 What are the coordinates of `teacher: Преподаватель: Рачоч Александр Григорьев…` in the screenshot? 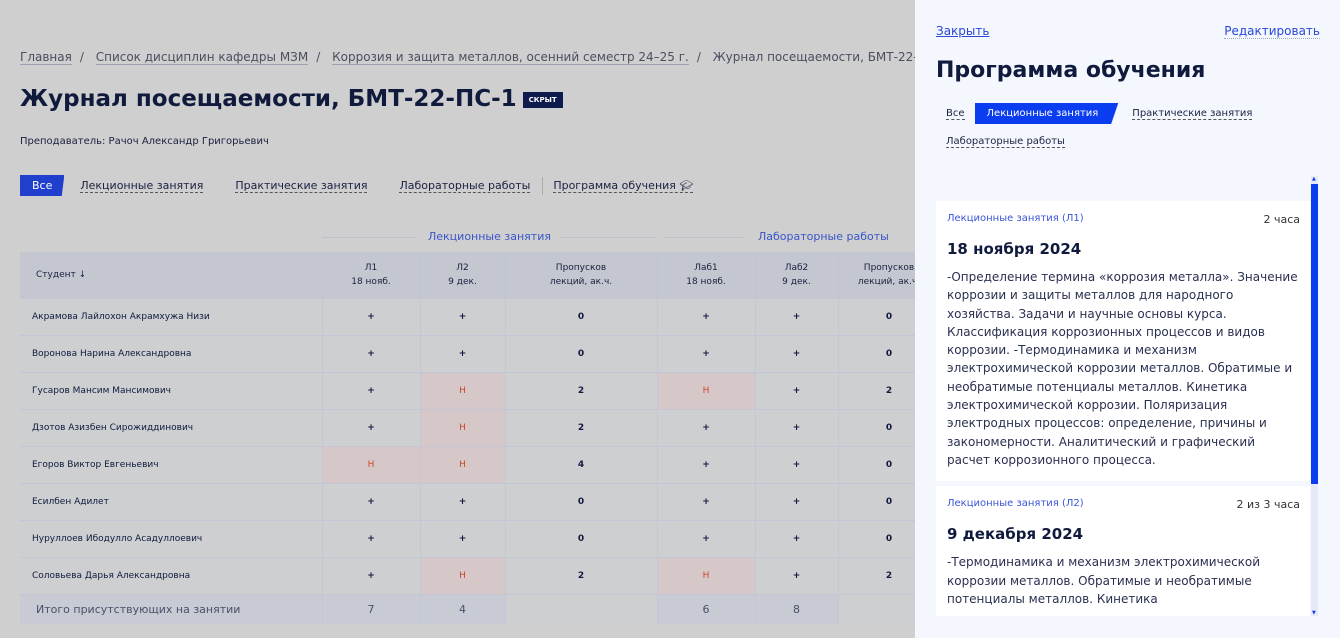 It's located at (144, 141).